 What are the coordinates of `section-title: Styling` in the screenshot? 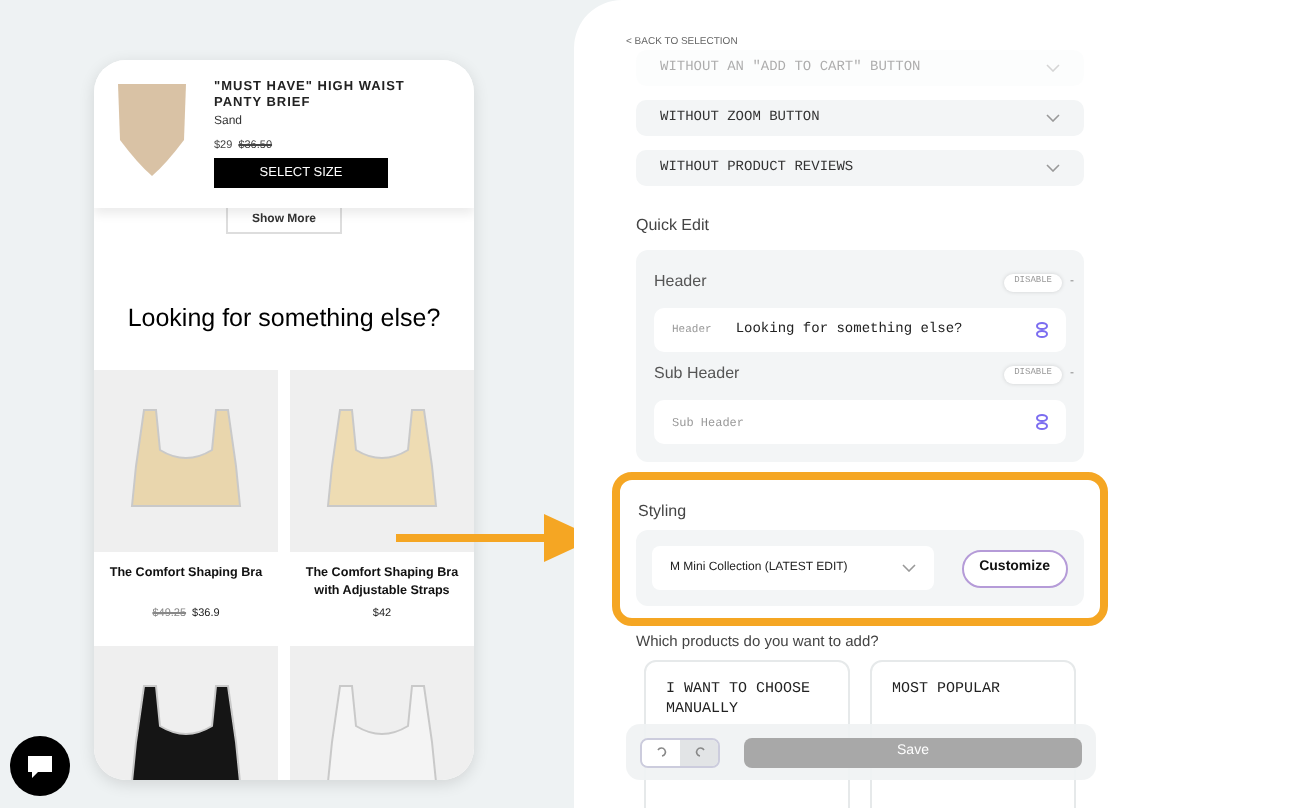 It's located at (663, 512).